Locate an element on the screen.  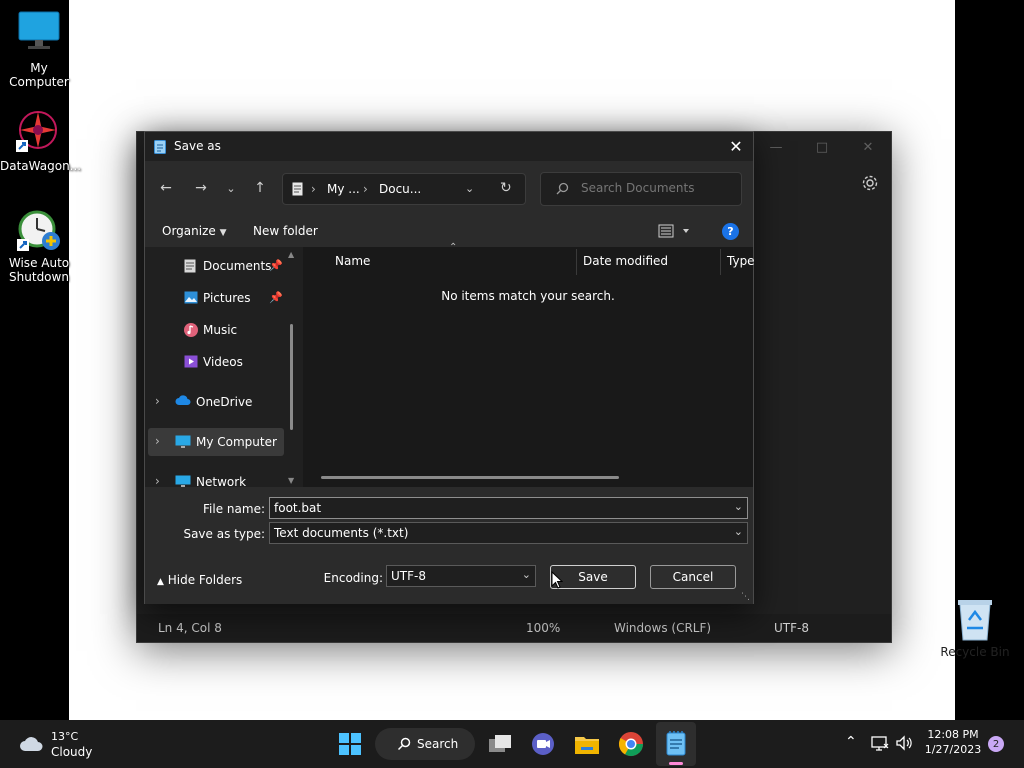
monitor-icon is located at coordinates (39, 34).